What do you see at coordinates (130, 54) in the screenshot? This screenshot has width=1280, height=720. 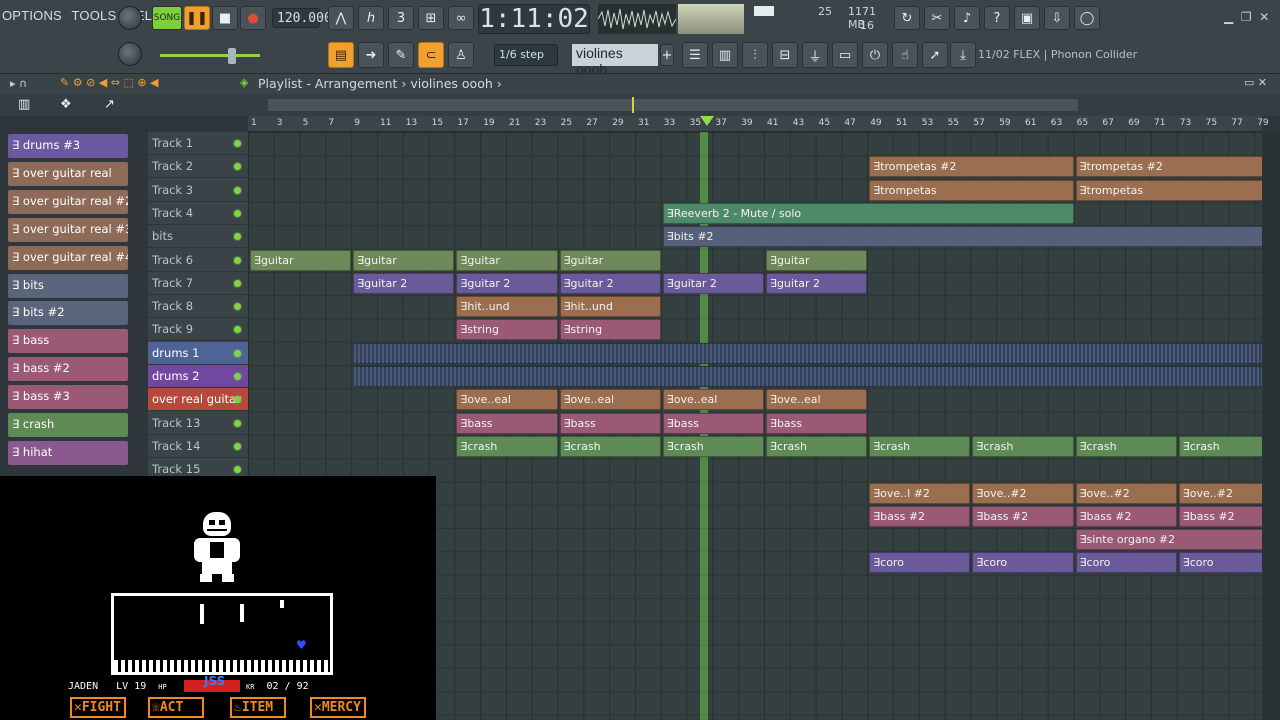 I see `master-pitch-knob` at bounding box center [130, 54].